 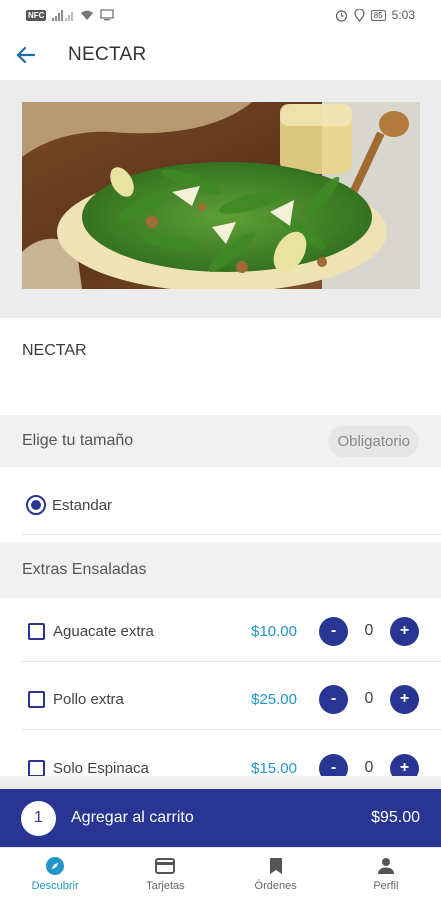 What do you see at coordinates (220, 699) in the screenshot?
I see `extra-item-pollo: Pollo extra $25.00 - 0 +` at bounding box center [220, 699].